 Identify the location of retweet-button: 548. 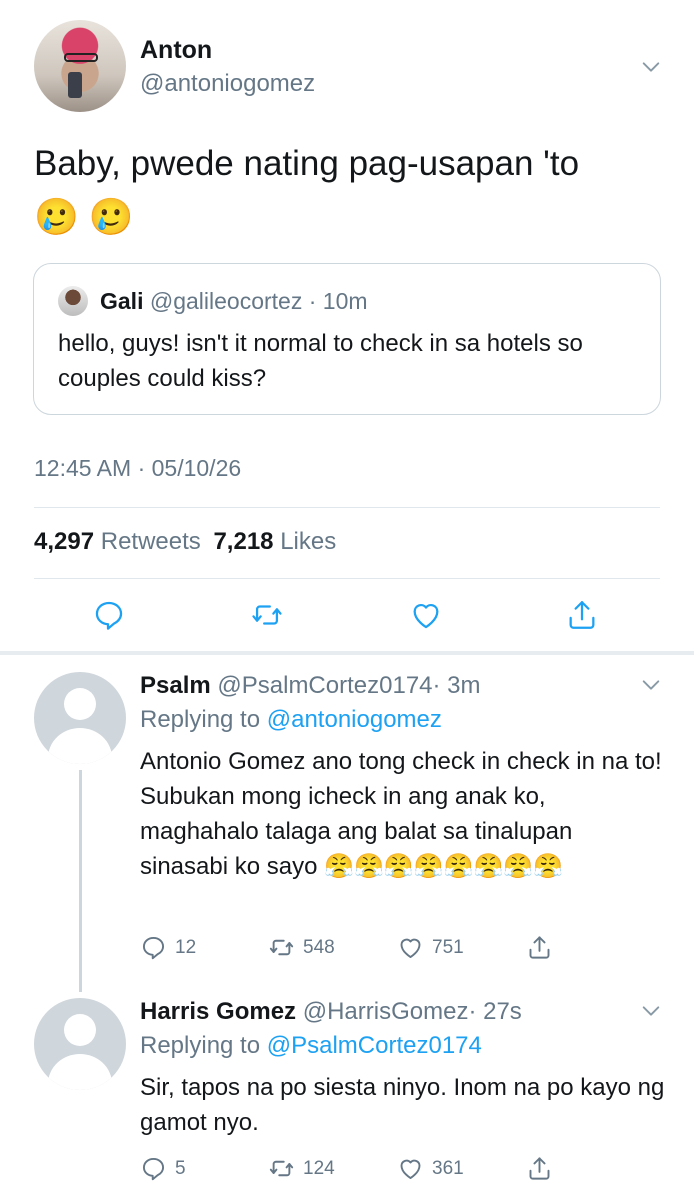
(301, 947).